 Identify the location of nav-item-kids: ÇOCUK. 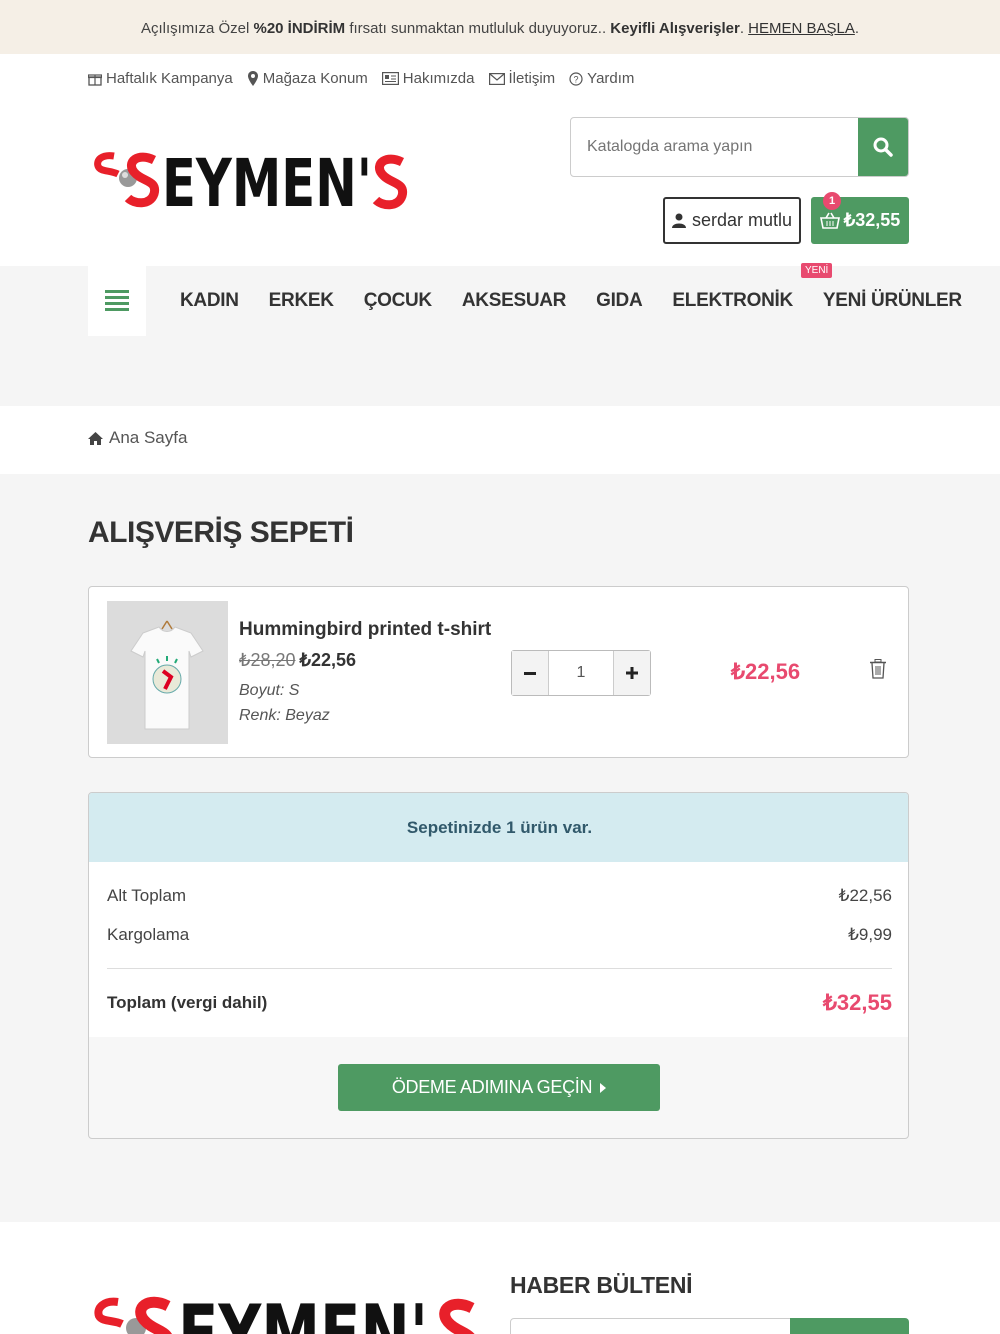
(398, 301).